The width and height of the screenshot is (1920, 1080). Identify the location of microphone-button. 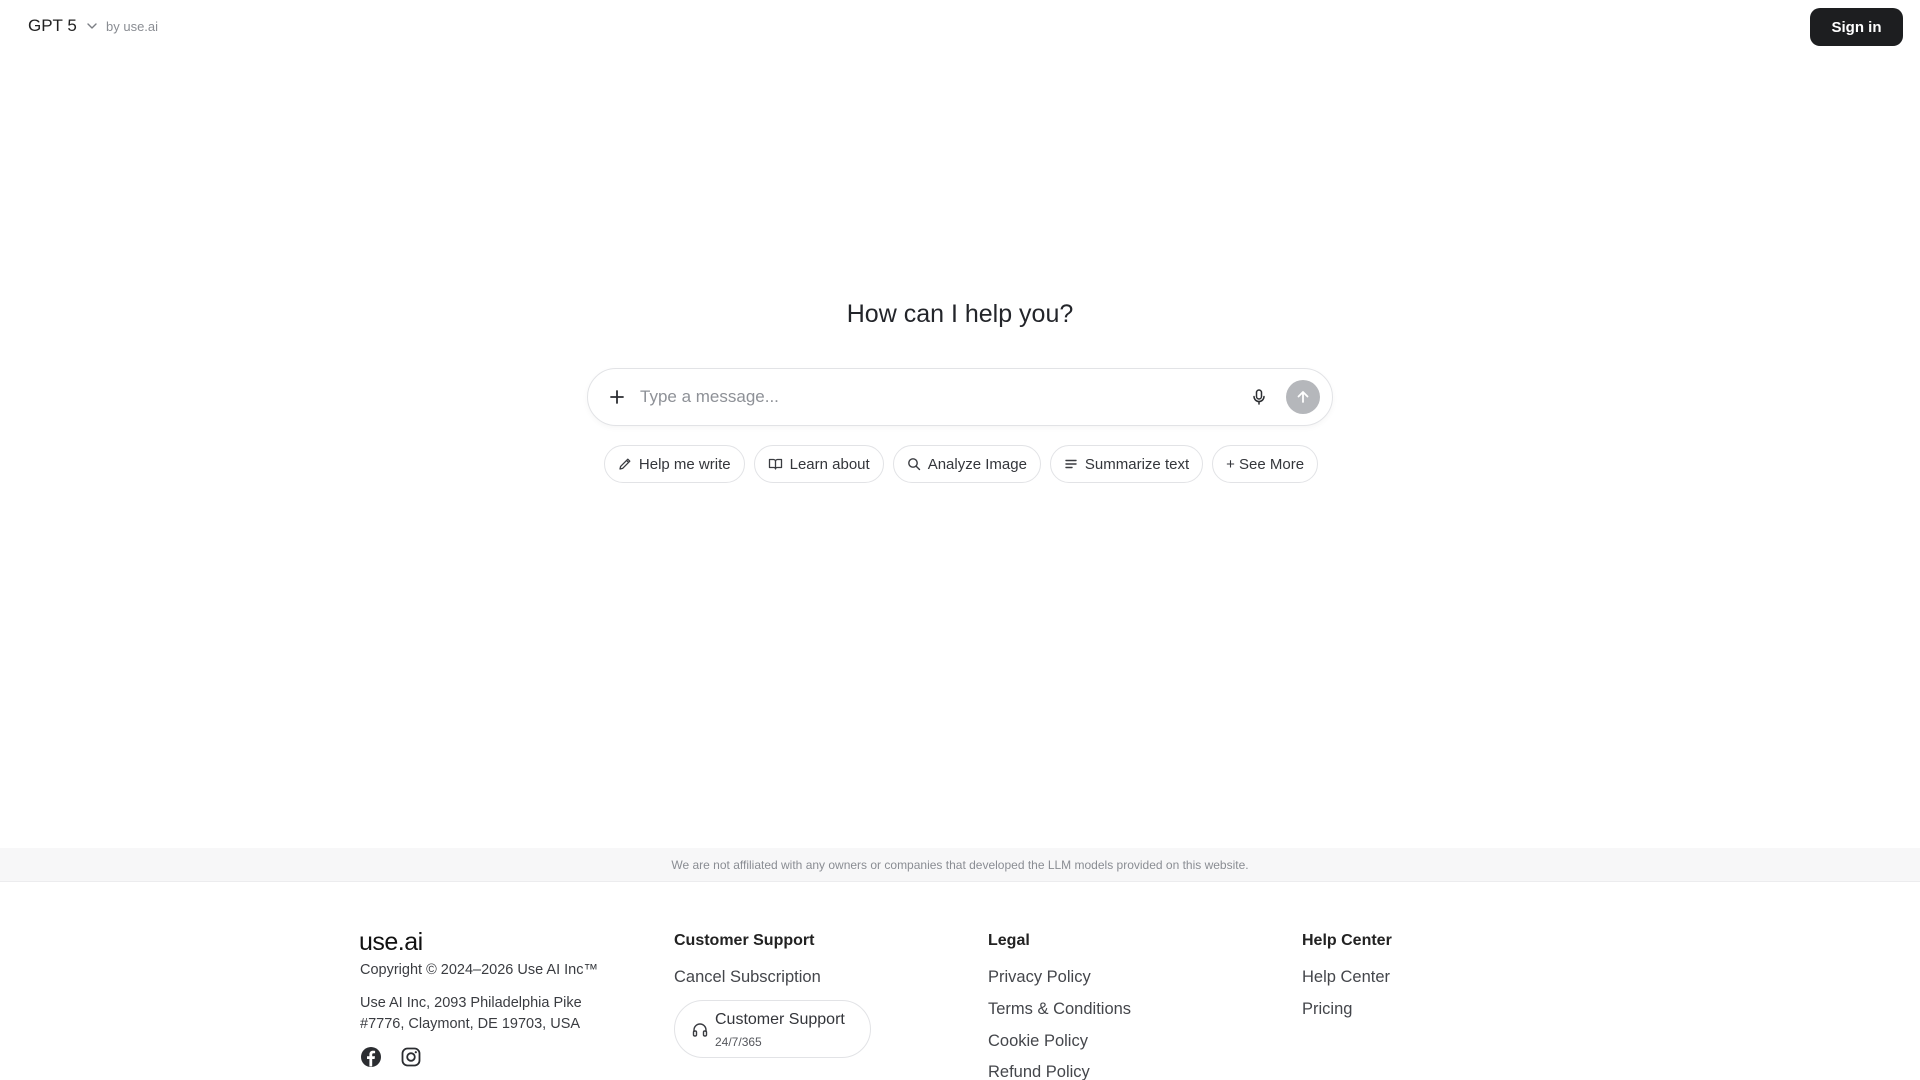
(1259, 397).